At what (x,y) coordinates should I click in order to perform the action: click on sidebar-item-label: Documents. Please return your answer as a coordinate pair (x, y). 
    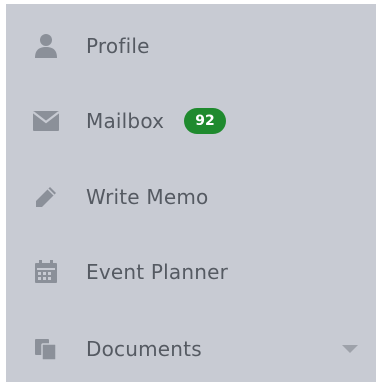
    Looking at the image, I should click on (144, 349).